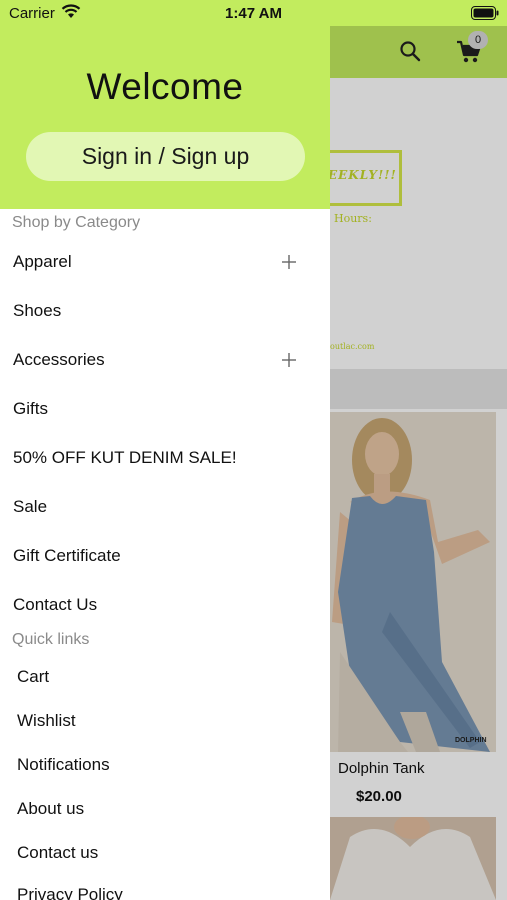  I want to click on category-label: Apparel, so click(42, 261).